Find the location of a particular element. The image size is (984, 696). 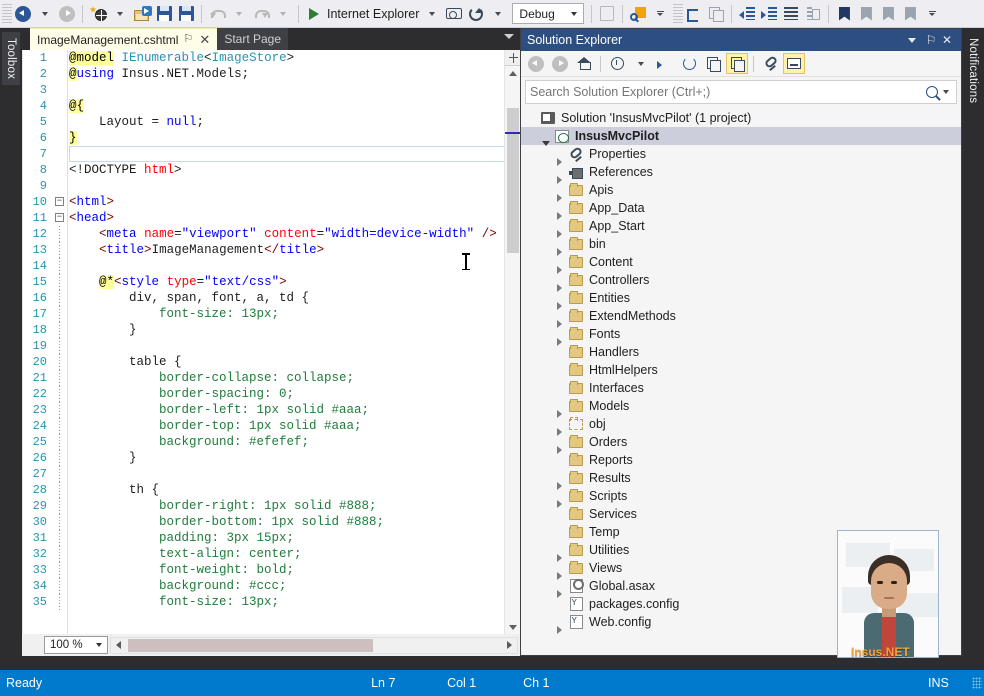

toggle-bookmark-button is located at coordinates (844, 14).